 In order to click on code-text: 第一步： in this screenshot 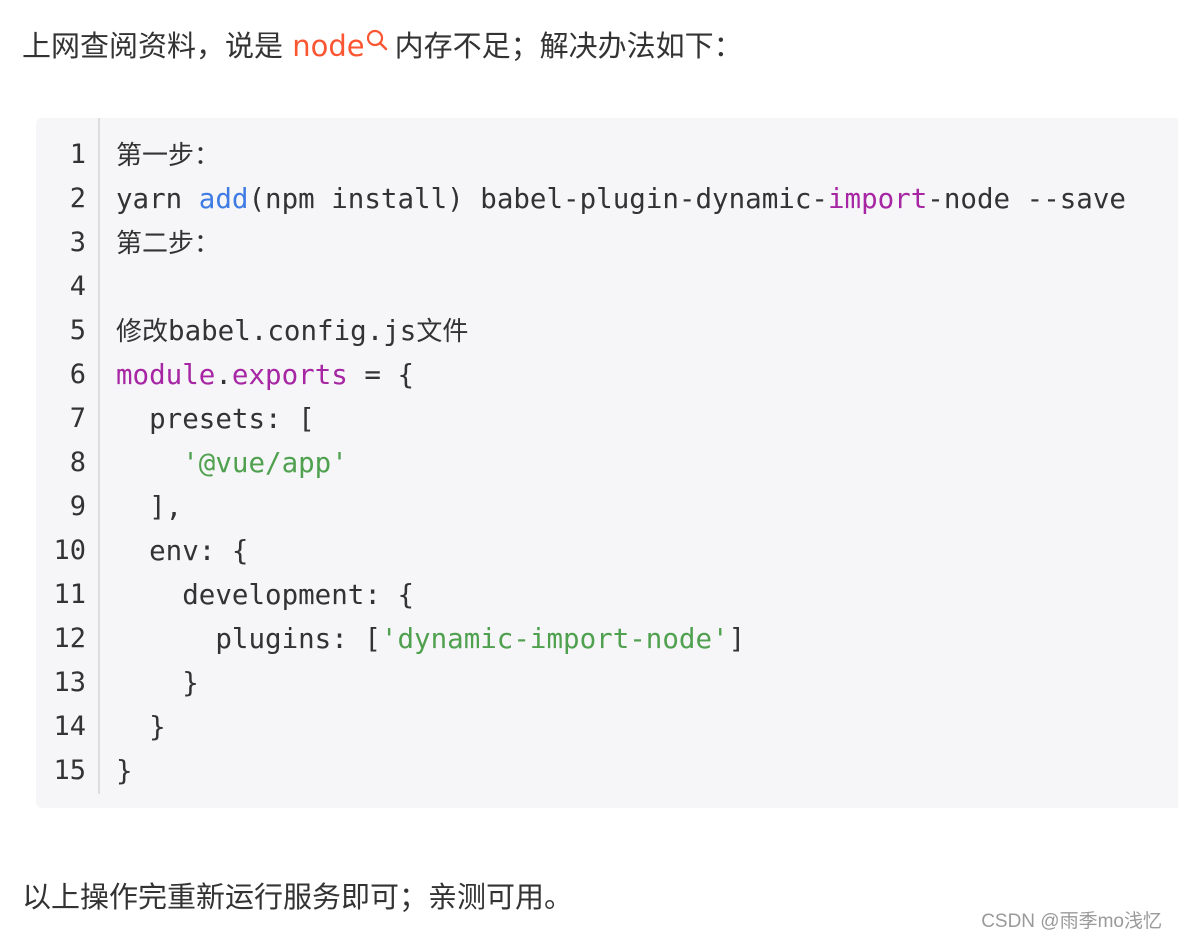, I will do `click(168, 156)`.